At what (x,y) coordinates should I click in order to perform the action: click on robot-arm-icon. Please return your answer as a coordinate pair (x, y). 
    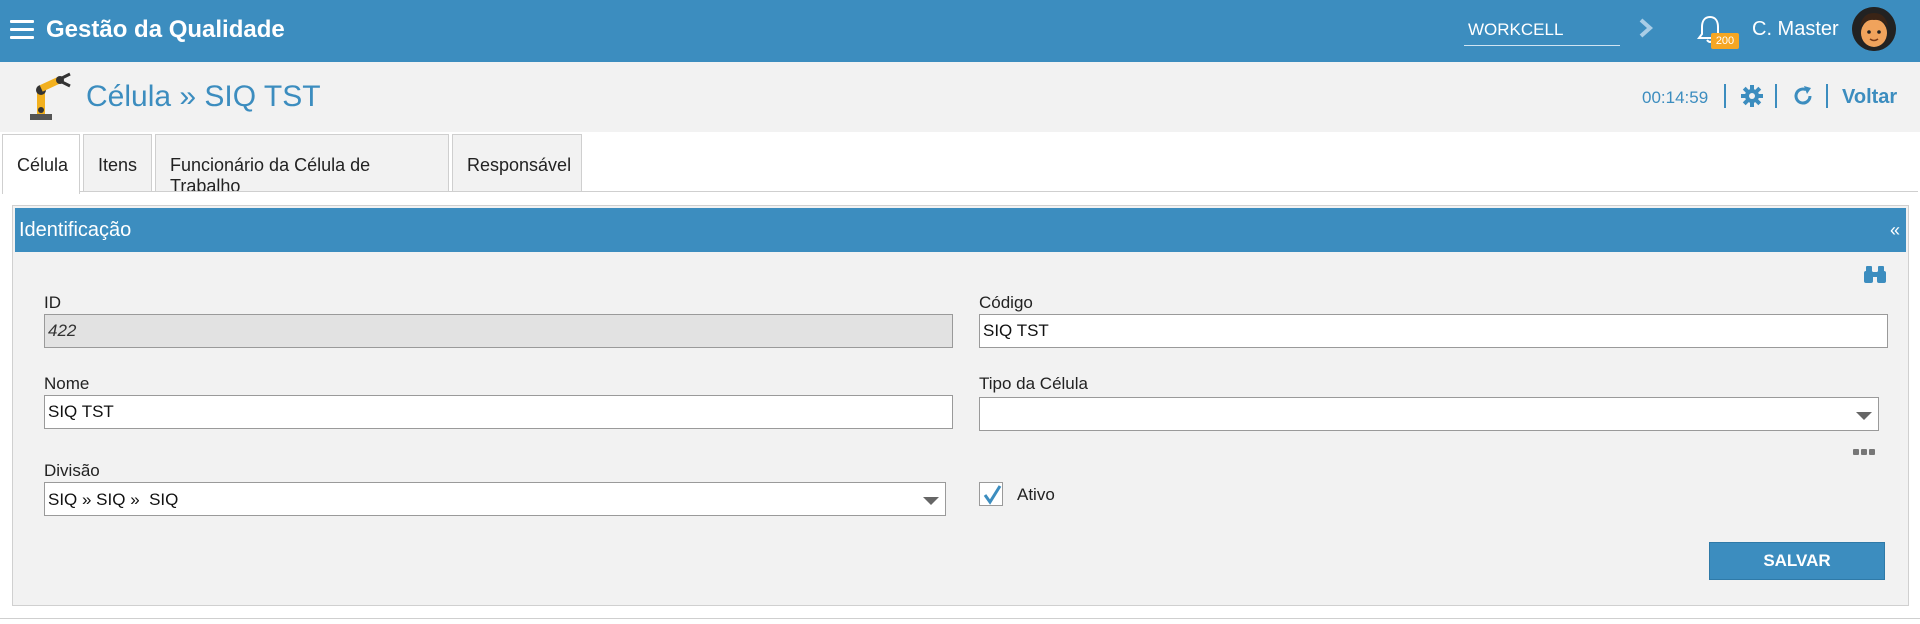
    Looking at the image, I should click on (50, 96).